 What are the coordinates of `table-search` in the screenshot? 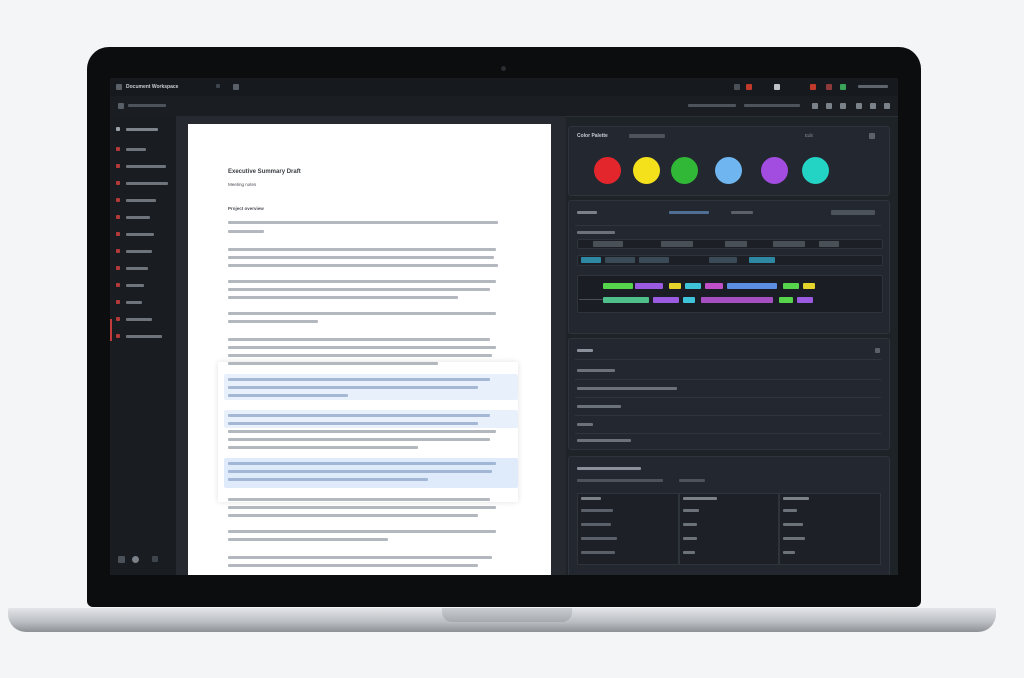 It's located at (692, 480).